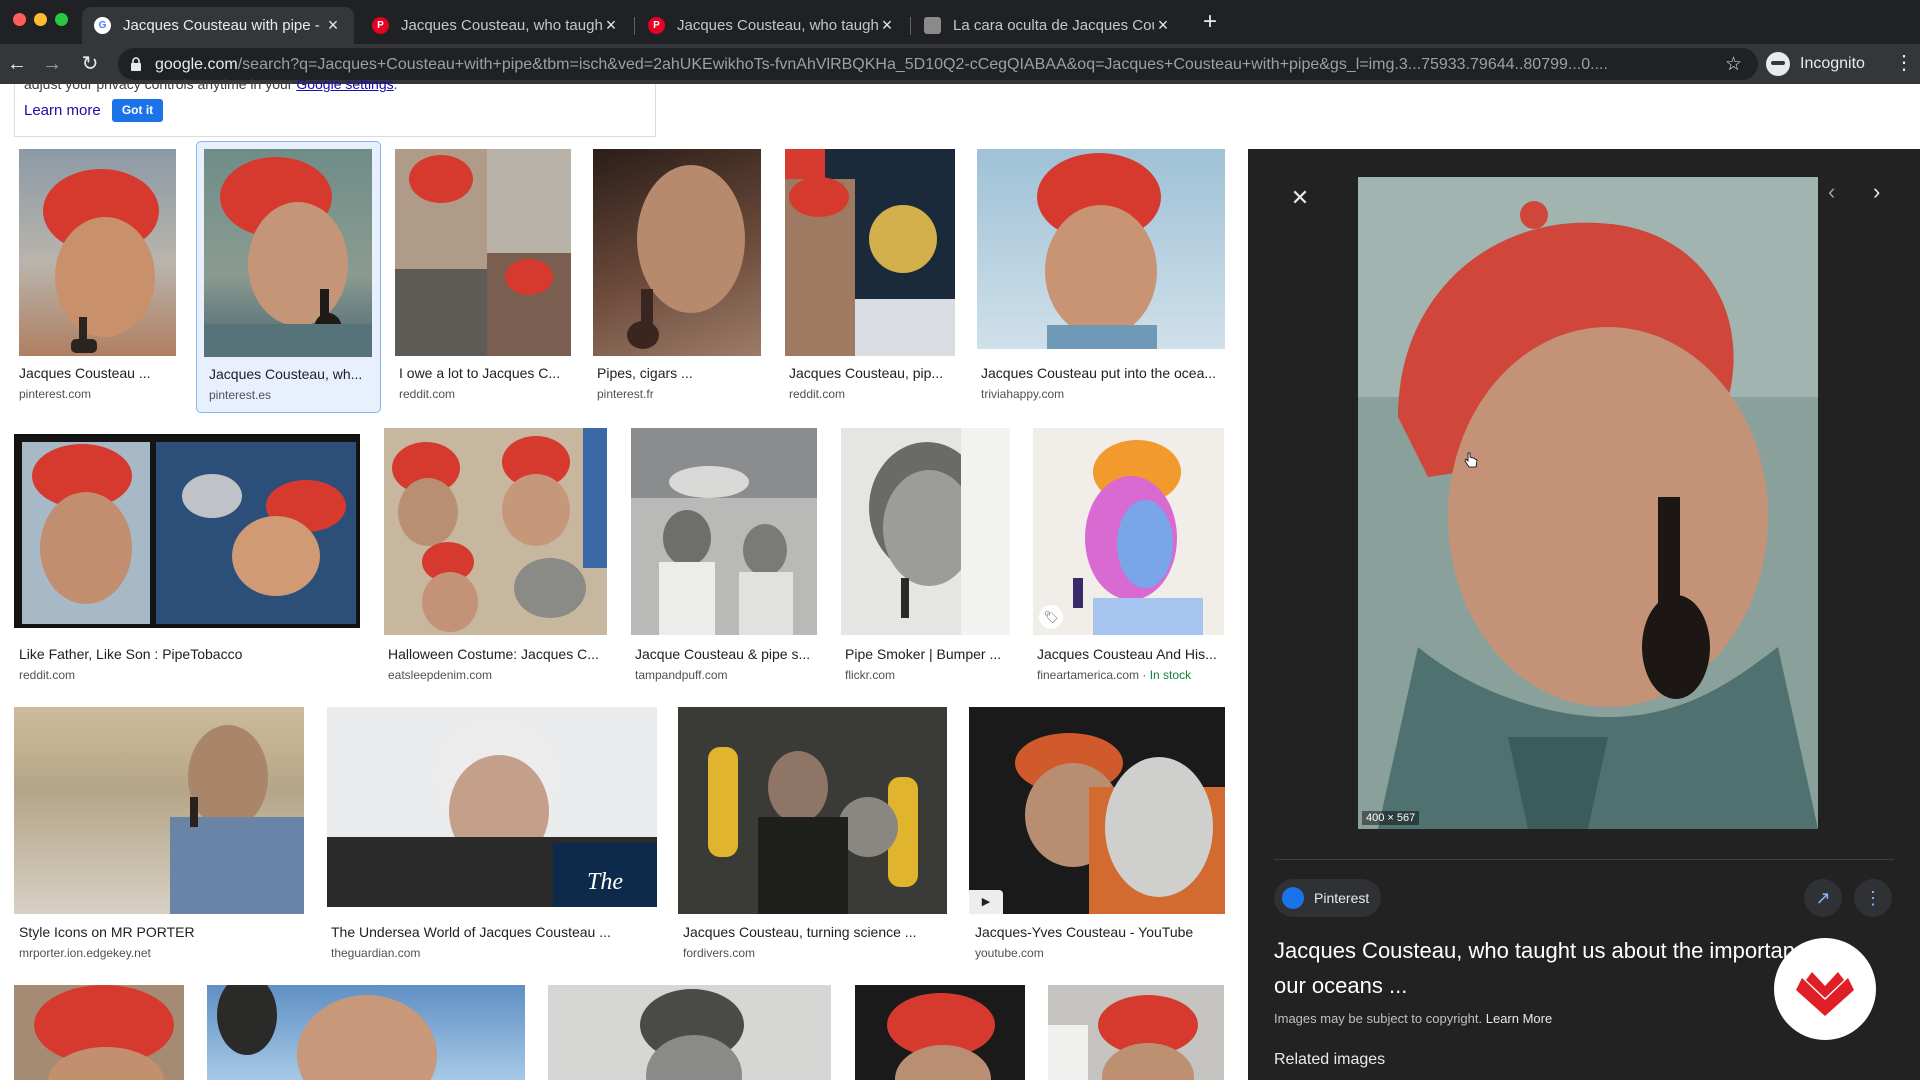  Describe the element at coordinates (1210, 22) in the screenshot. I see `new-tab-button: +` at that location.